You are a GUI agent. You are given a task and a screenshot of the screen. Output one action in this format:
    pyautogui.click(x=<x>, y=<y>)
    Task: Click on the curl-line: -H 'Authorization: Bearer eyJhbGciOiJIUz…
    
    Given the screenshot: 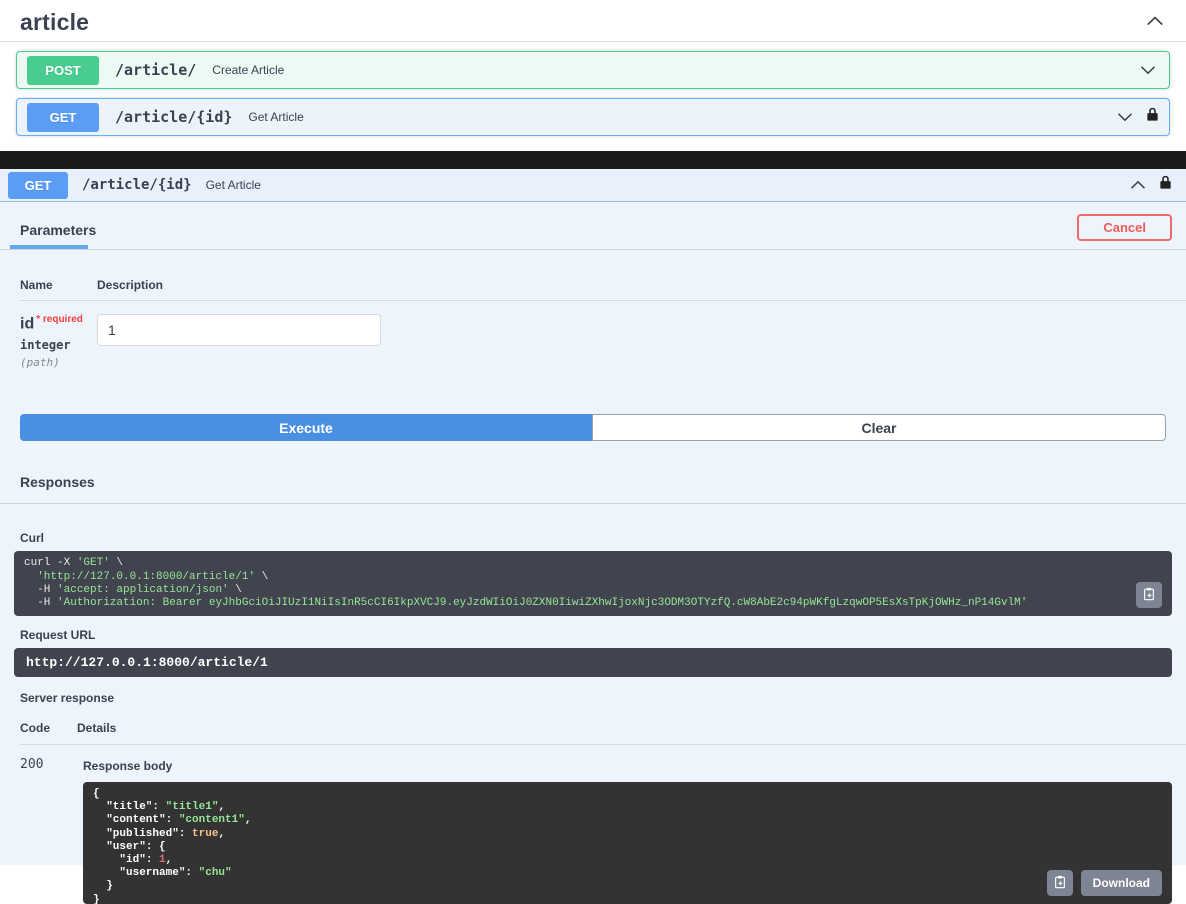 What is the action you would take?
    pyautogui.click(x=526, y=602)
    